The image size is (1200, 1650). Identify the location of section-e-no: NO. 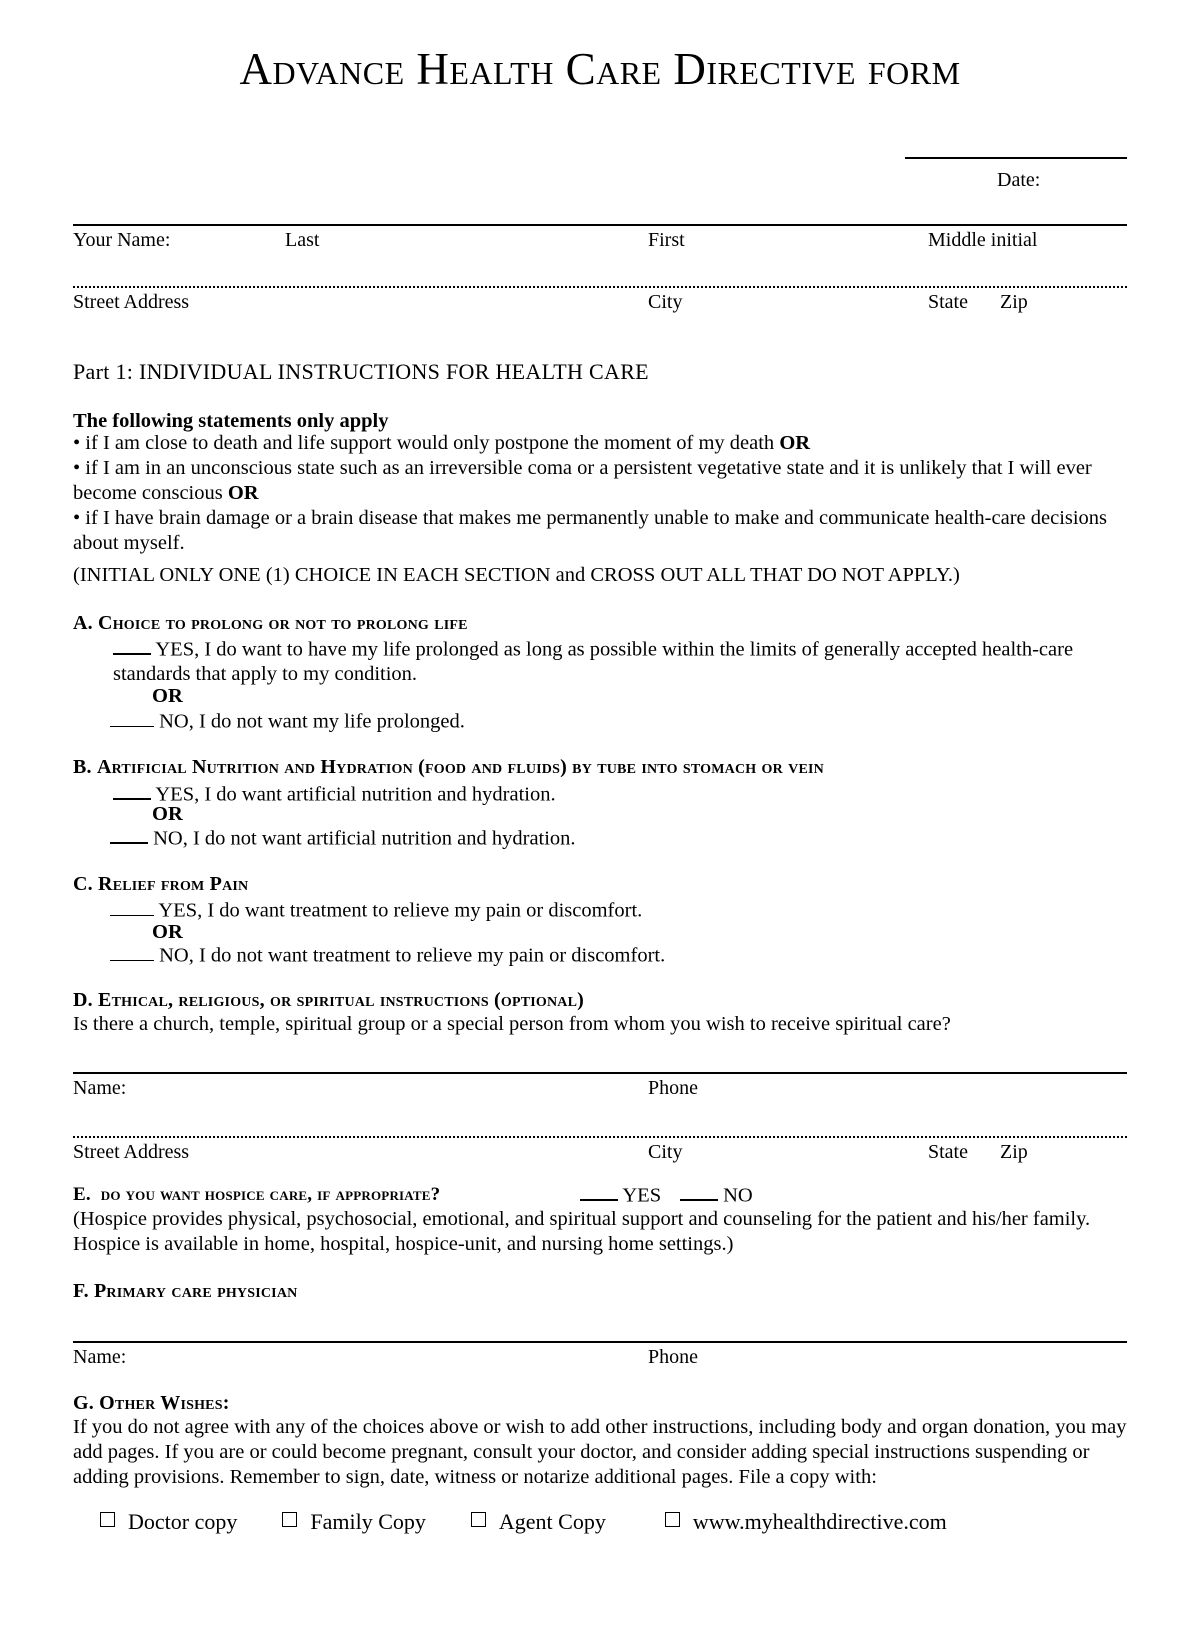
(716, 1195).